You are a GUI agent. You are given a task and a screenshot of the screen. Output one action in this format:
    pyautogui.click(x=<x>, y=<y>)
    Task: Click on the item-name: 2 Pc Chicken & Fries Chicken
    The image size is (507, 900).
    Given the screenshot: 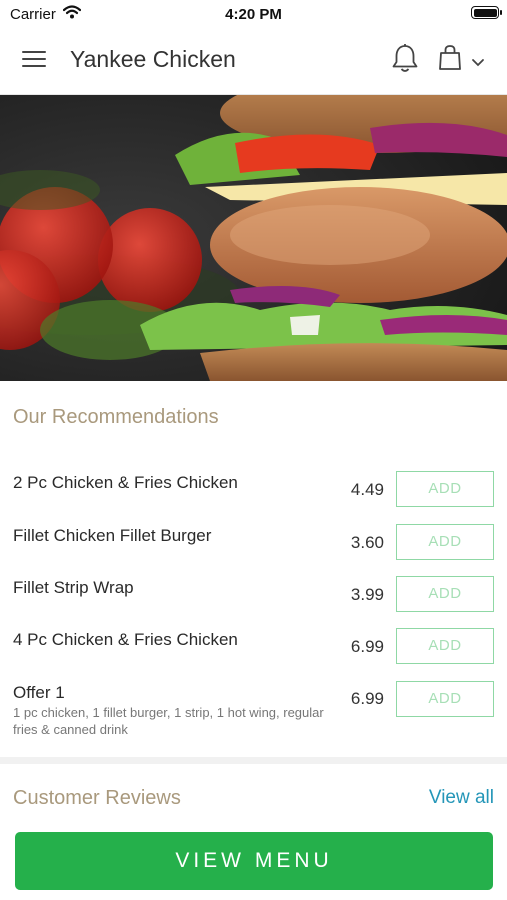 What is the action you would take?
    pyautogui.click(x=125, y=482)
    